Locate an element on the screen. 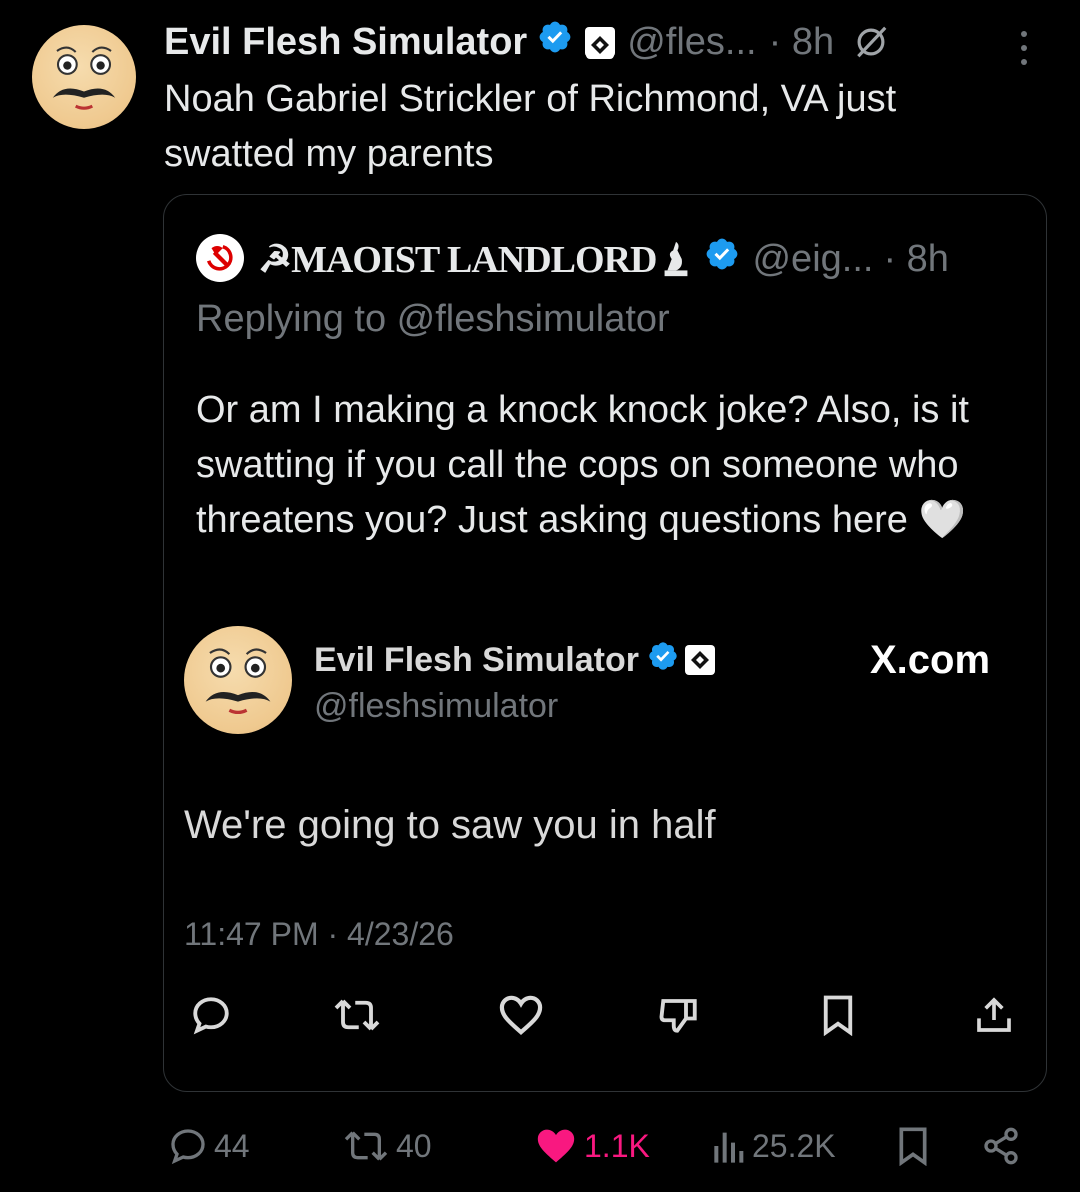  quote-time: · 8h is located at coordinates (915, 259).